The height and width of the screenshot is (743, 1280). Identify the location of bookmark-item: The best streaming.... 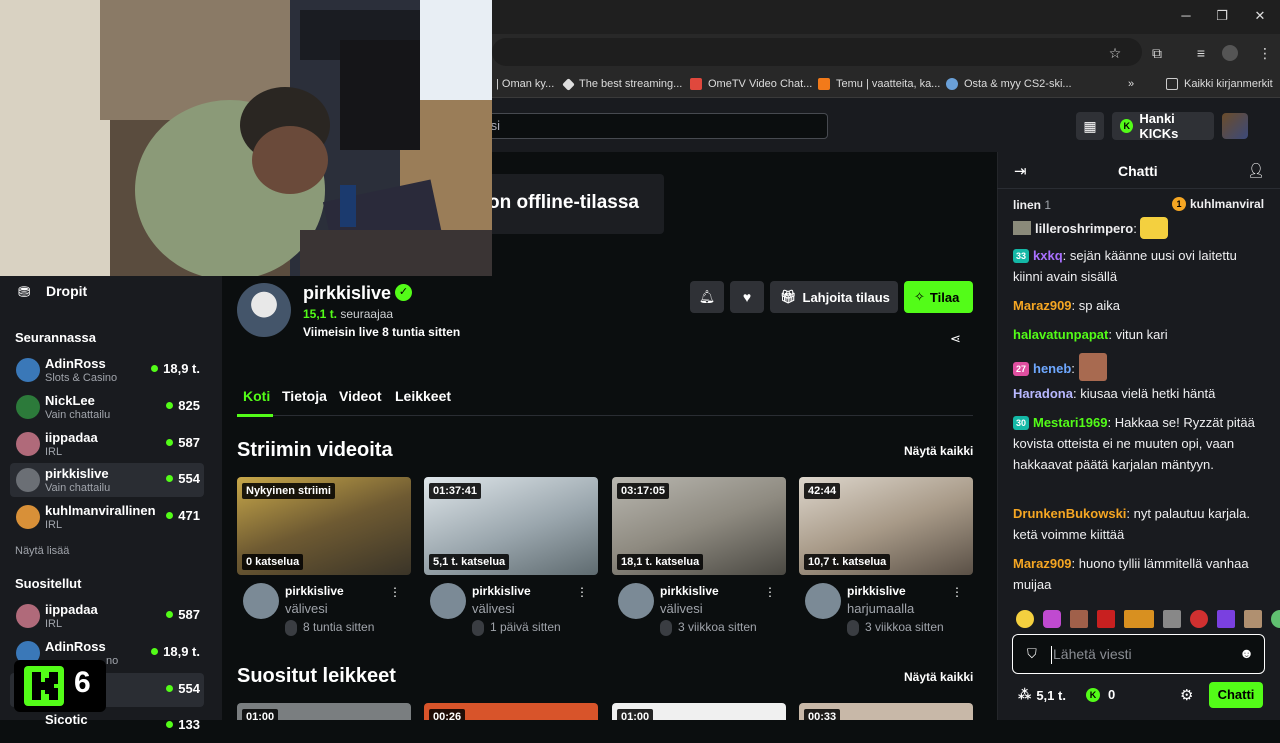
(622, 84).